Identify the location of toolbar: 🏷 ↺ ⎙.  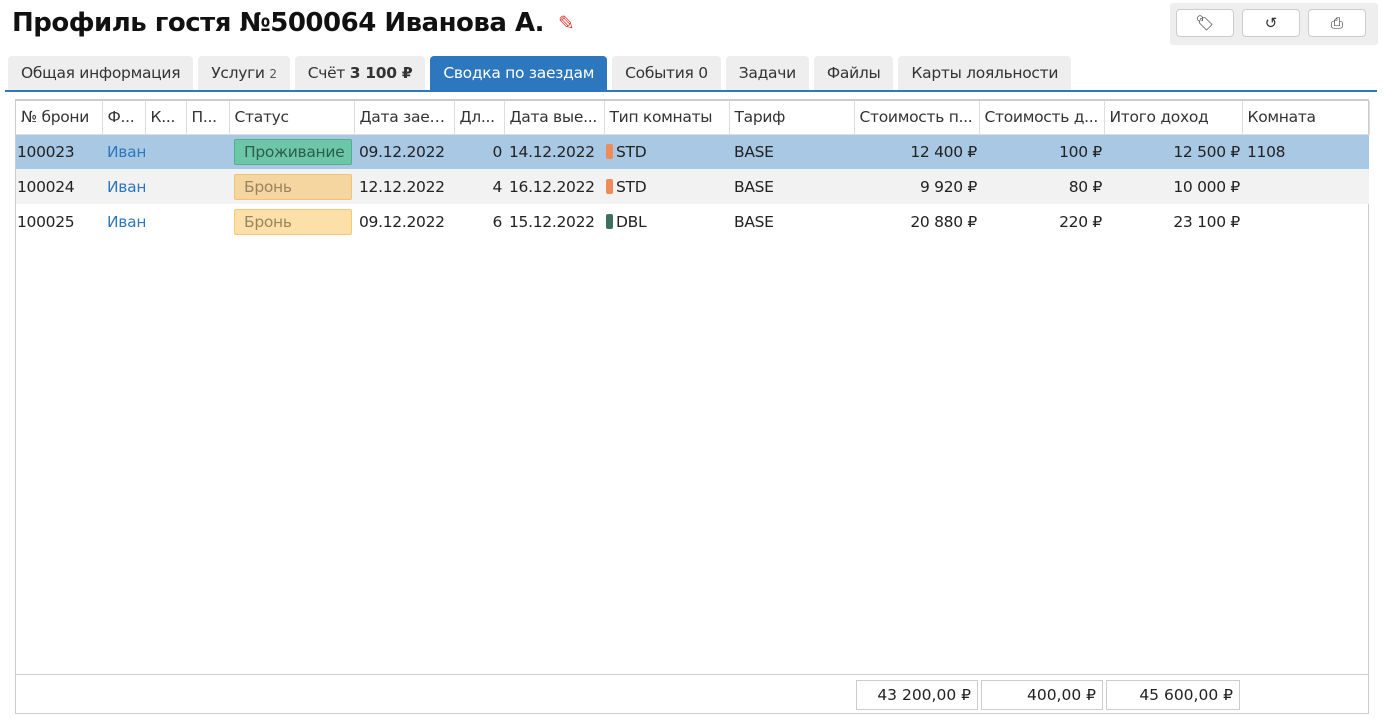
(1274, 24).